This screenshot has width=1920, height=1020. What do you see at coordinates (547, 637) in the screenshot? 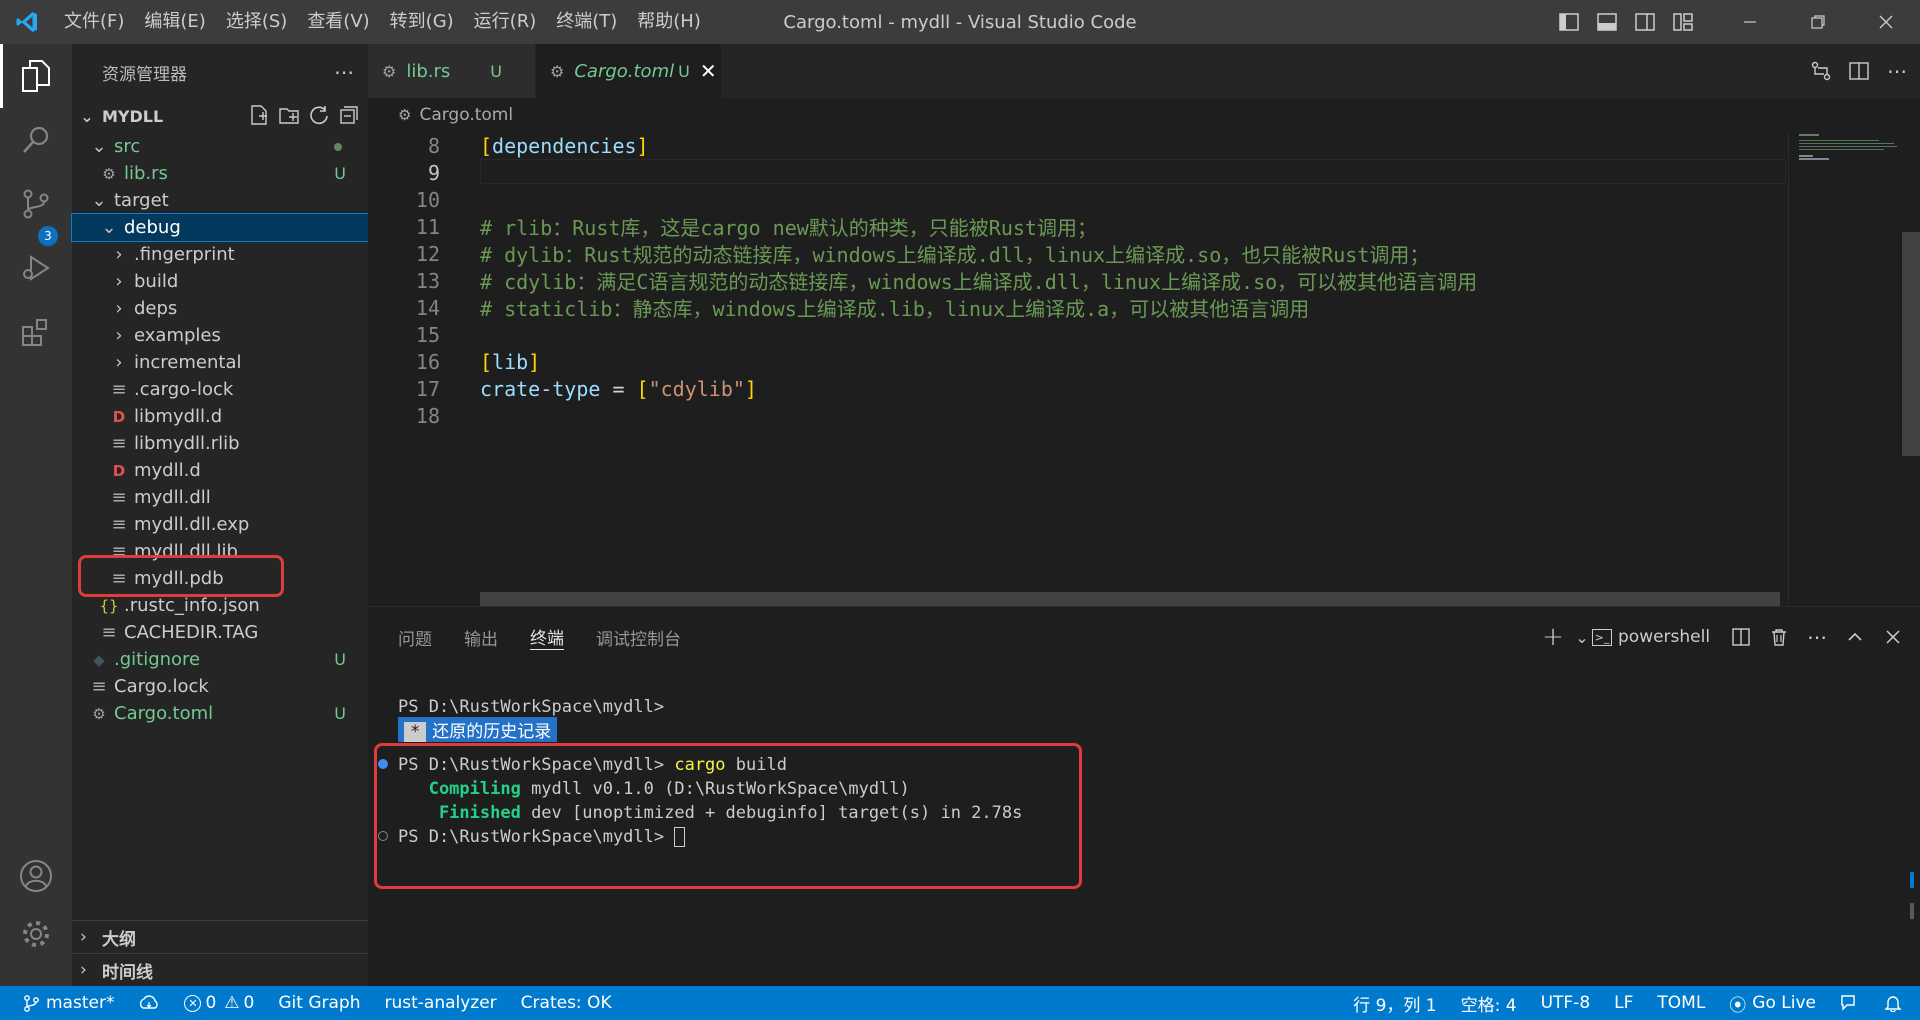
I see `panel-tab: 终端` at bounding box center [547, 637].